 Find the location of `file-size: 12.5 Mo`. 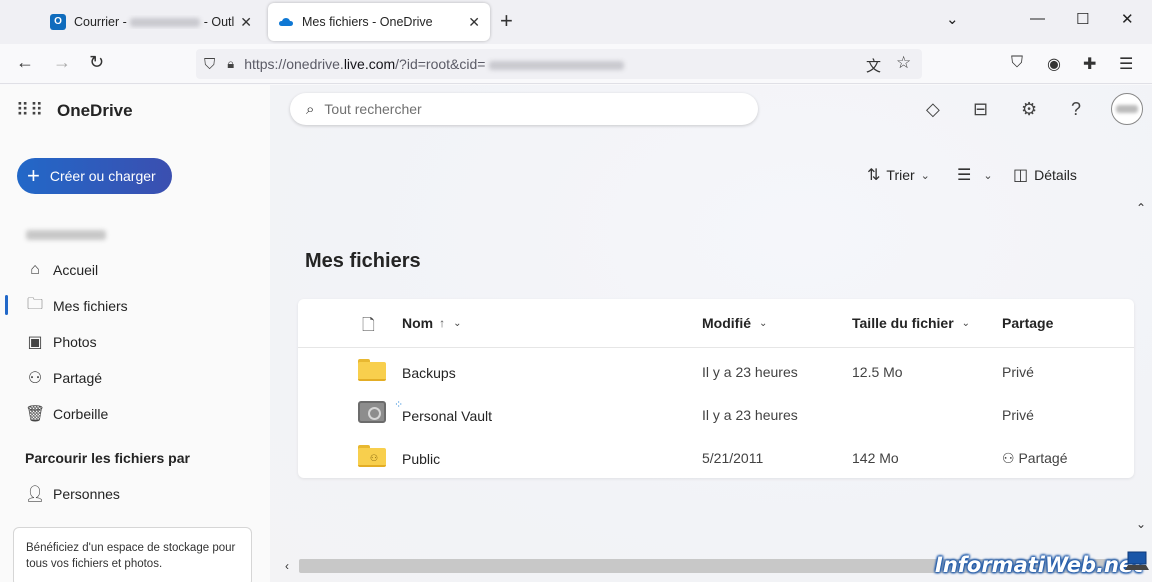

file-size: 12.5 Mo is located at coordinates (877, 372).